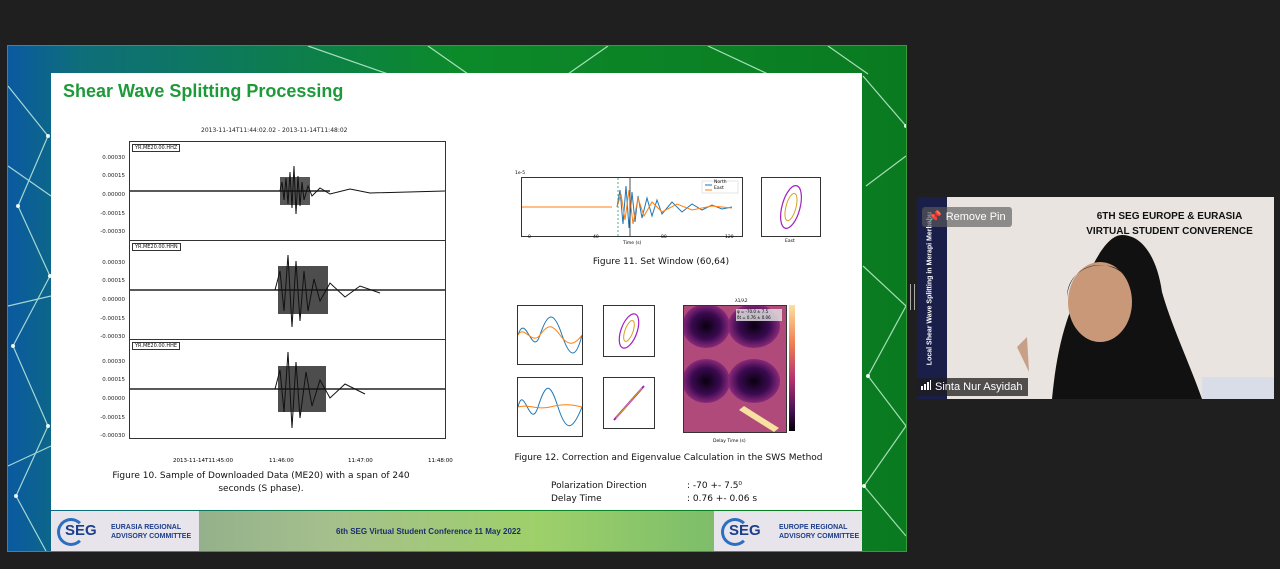 The height and width of the screenshot is (569, 1280). What do you see at coordinates (664, 237) in the screenshot?
I see `xtick: 80` at bounding box center [664, 237].